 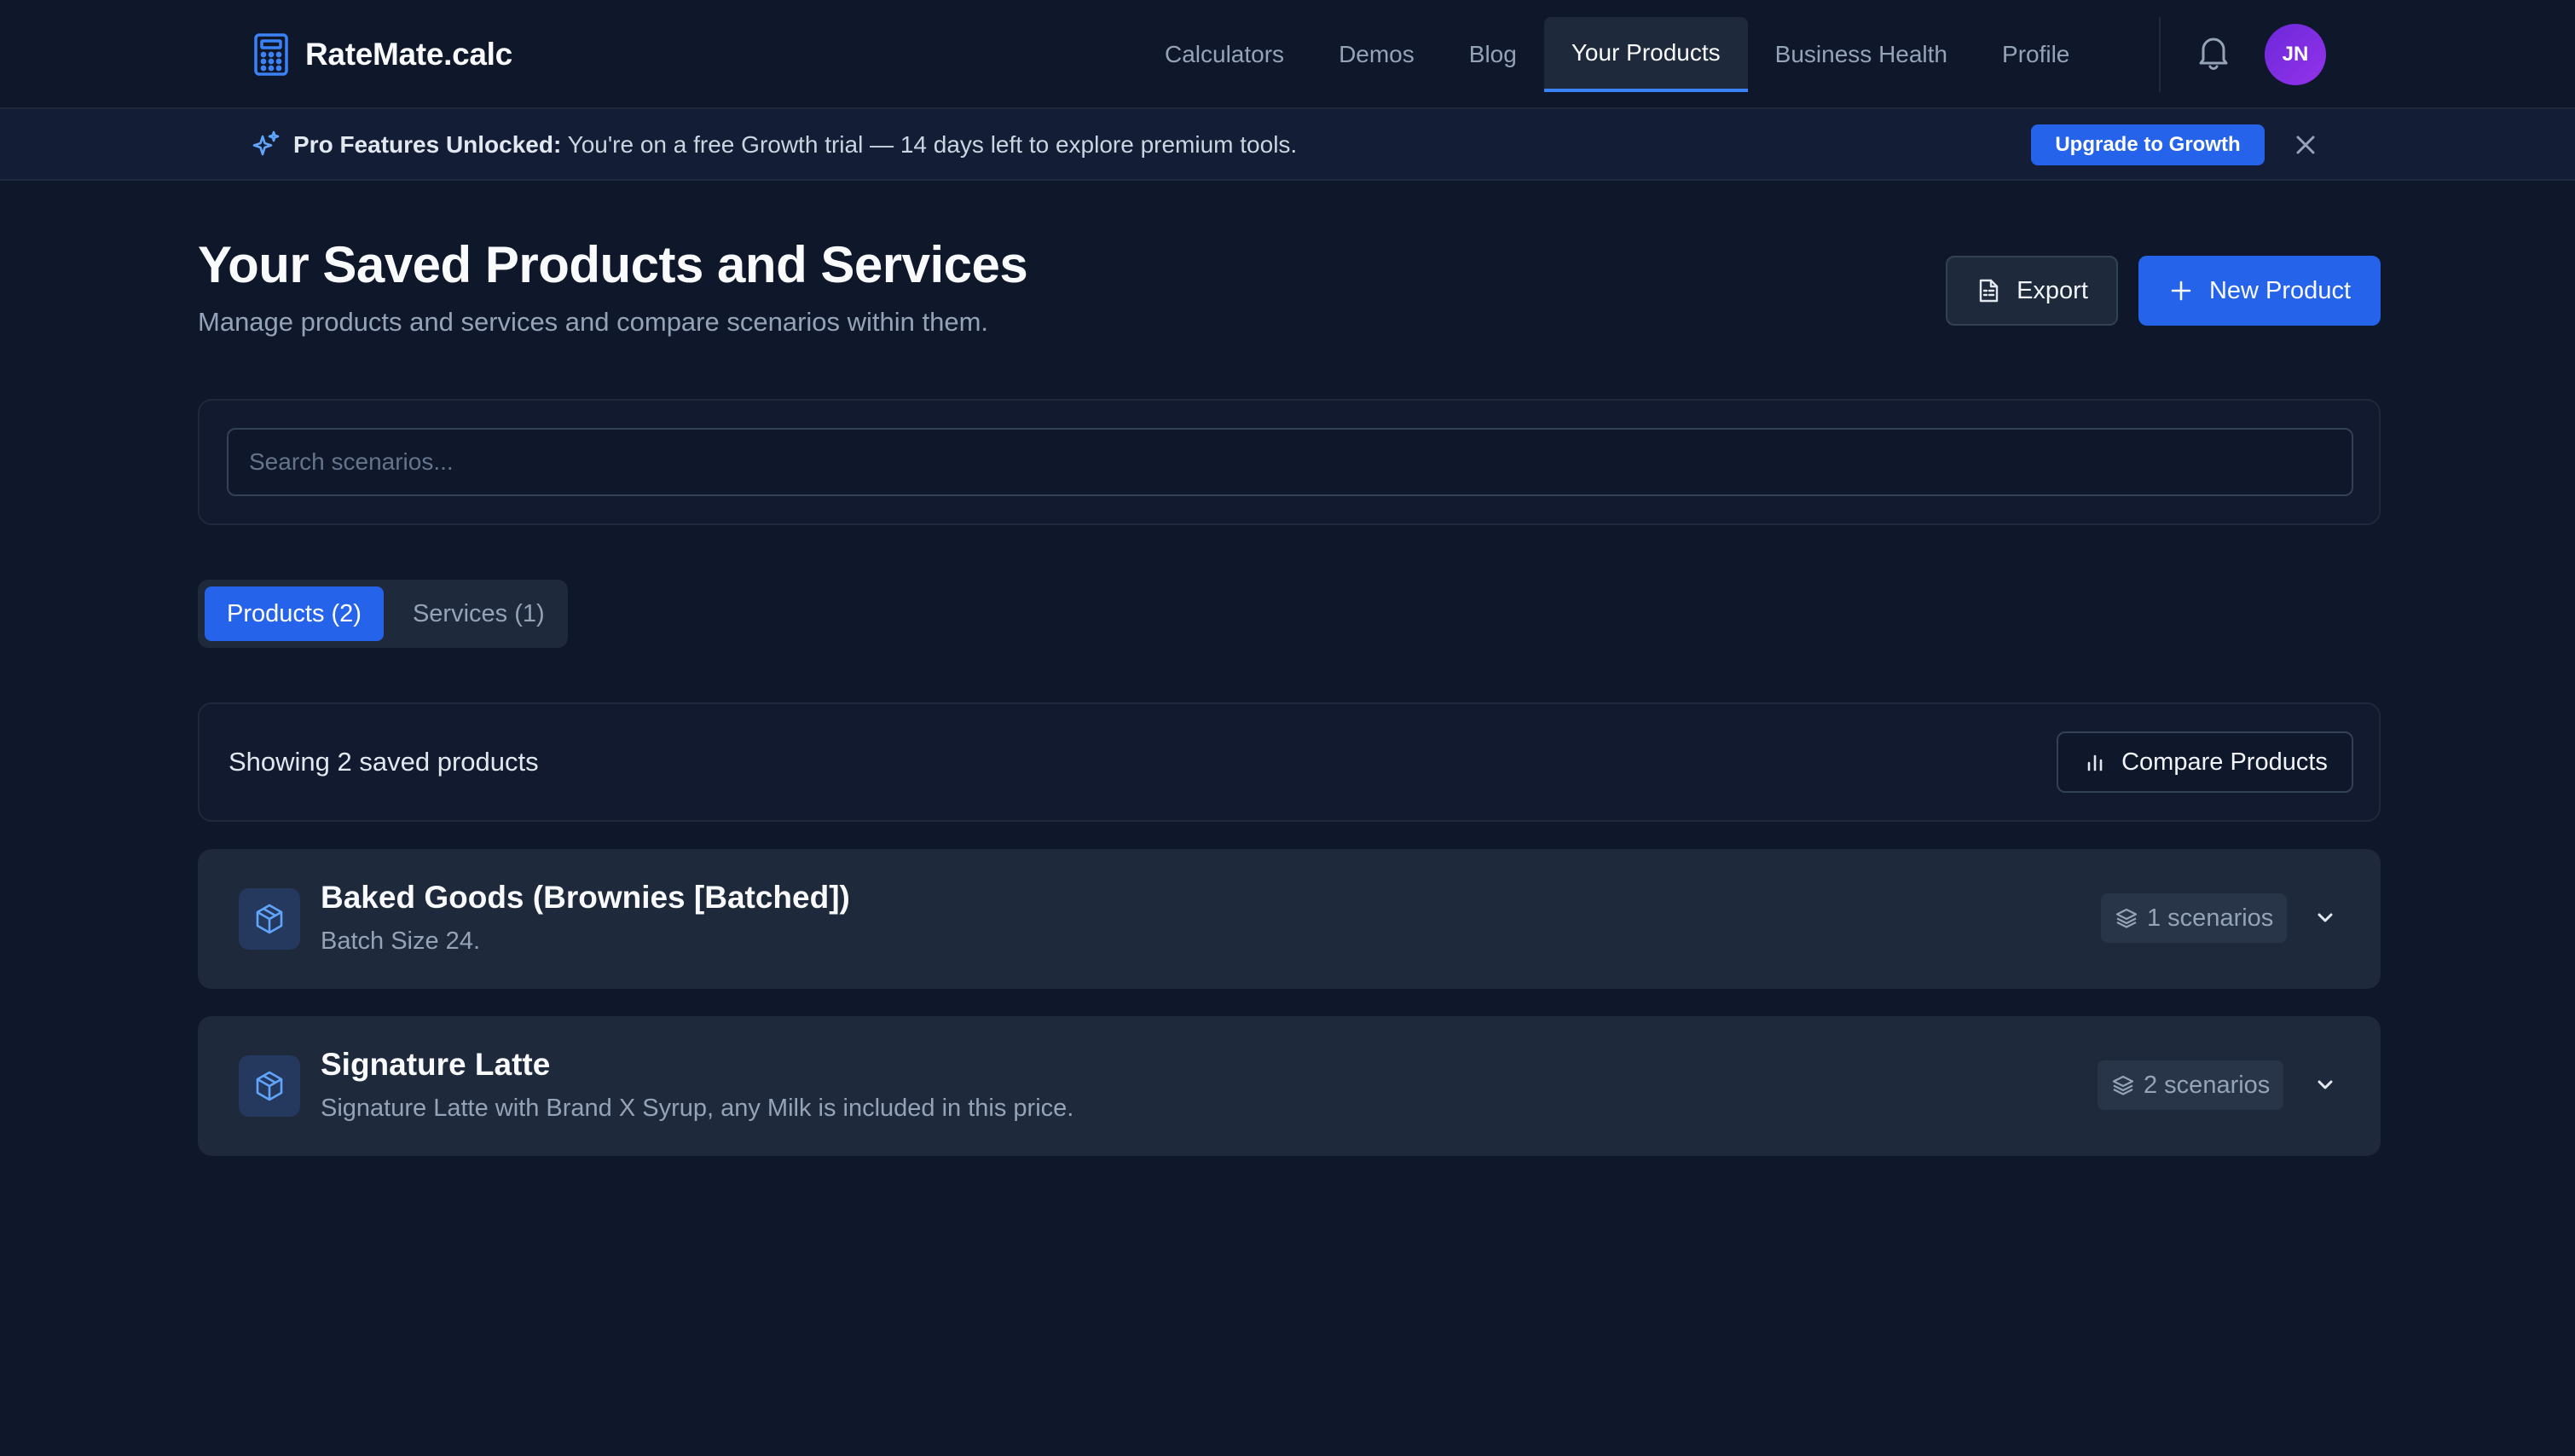 I want to click on plus-icon, so click(x=2181, y=290).